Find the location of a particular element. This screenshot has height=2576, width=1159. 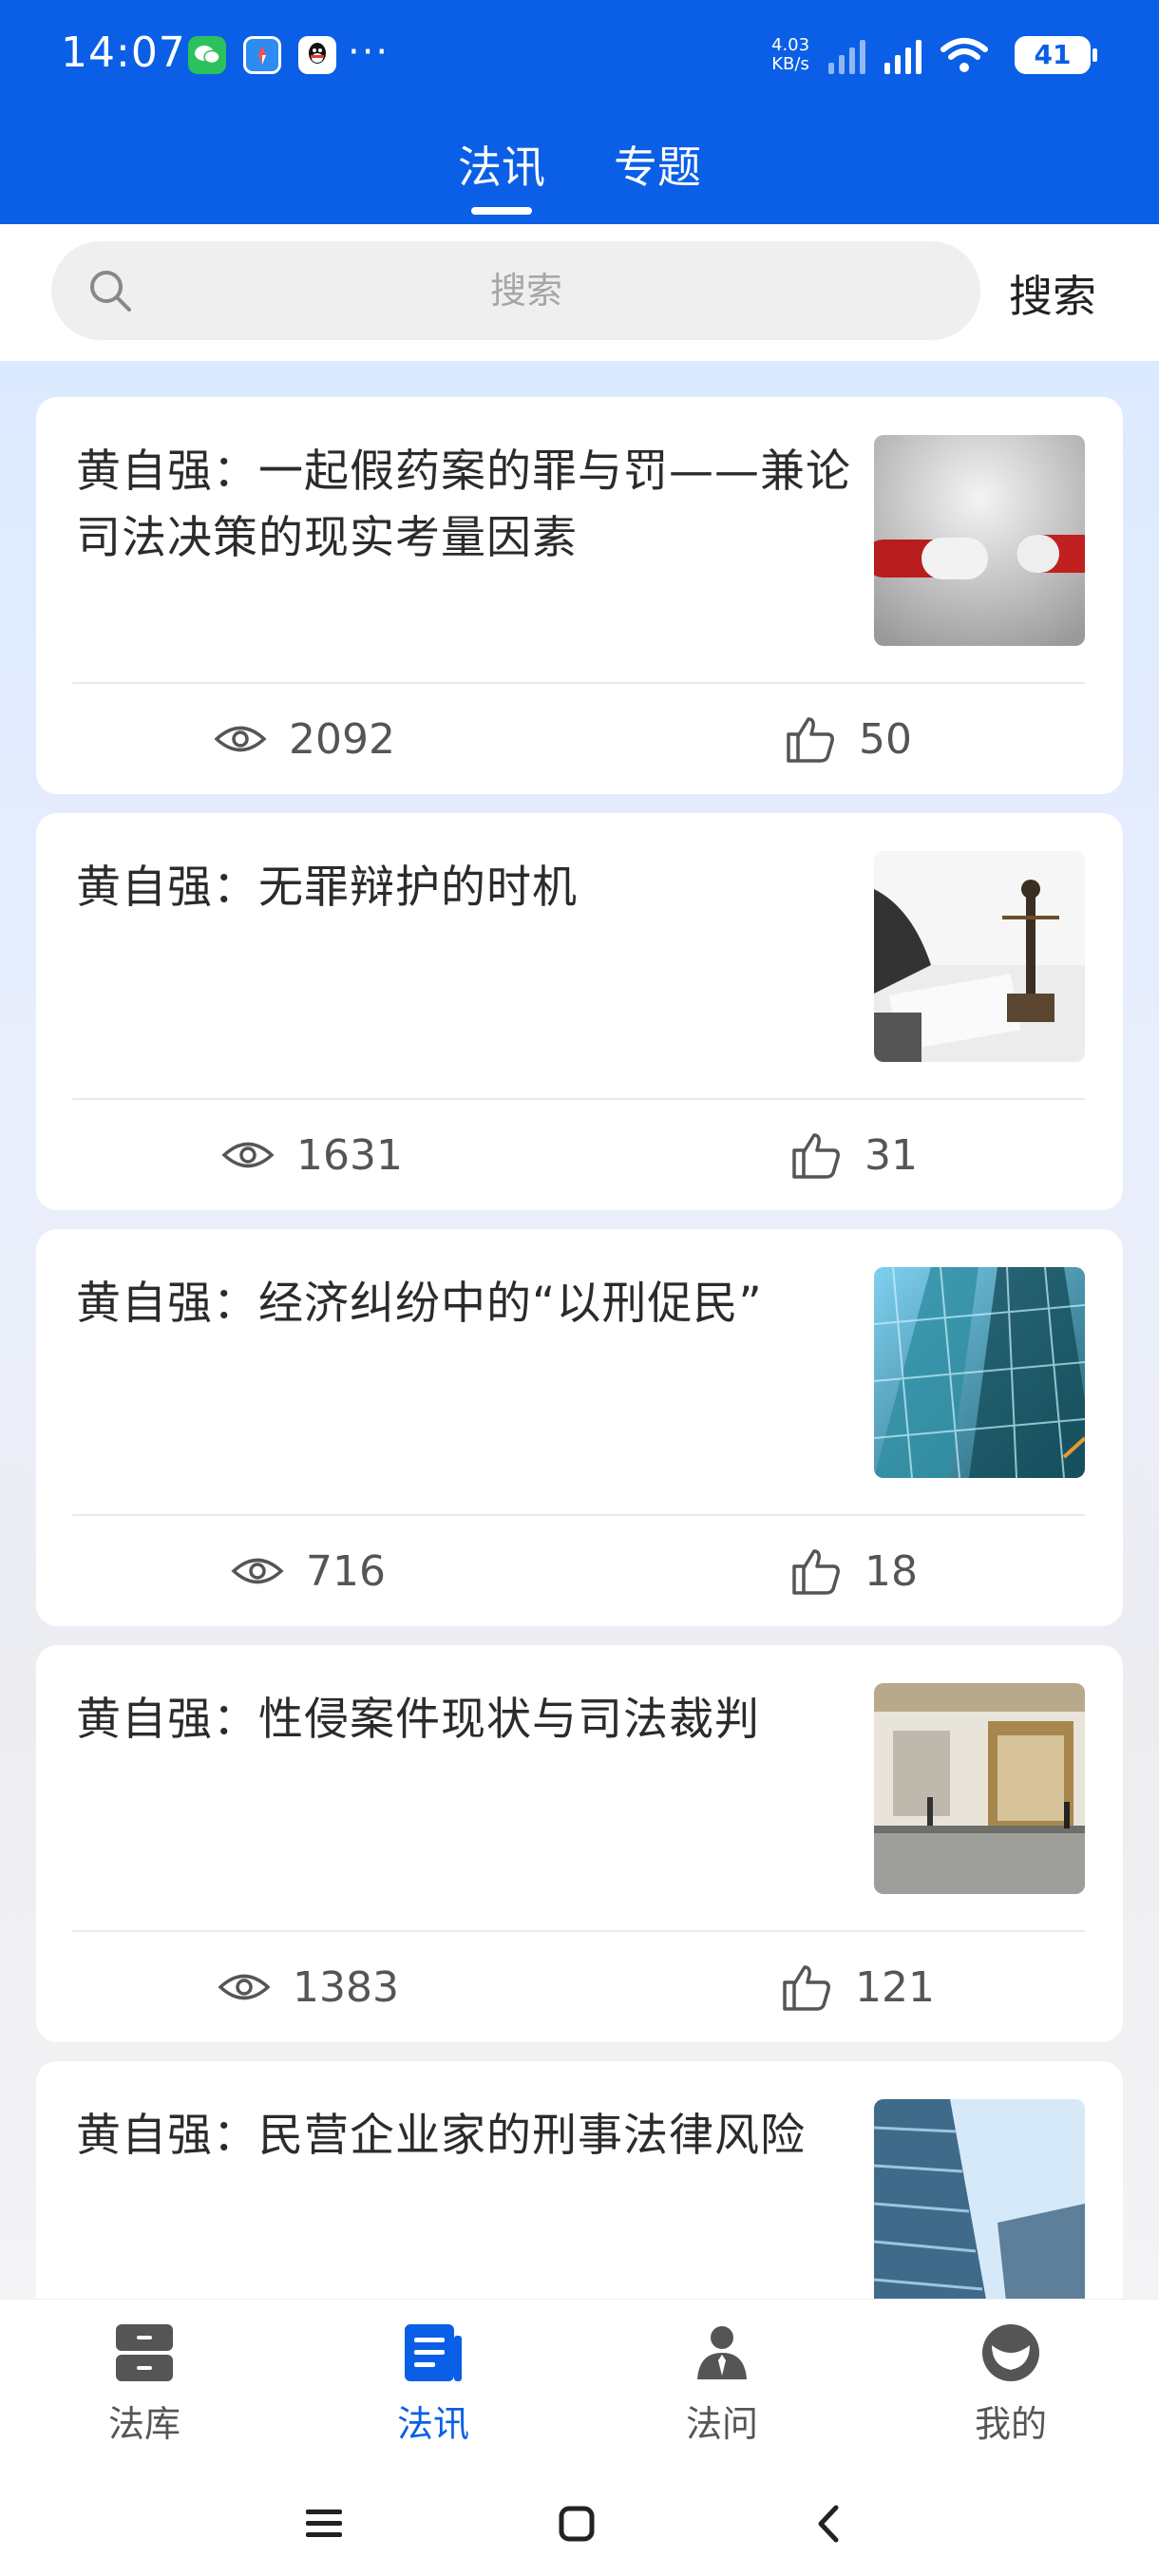

view-count: 1631 is located at coordinates (311, 1155).